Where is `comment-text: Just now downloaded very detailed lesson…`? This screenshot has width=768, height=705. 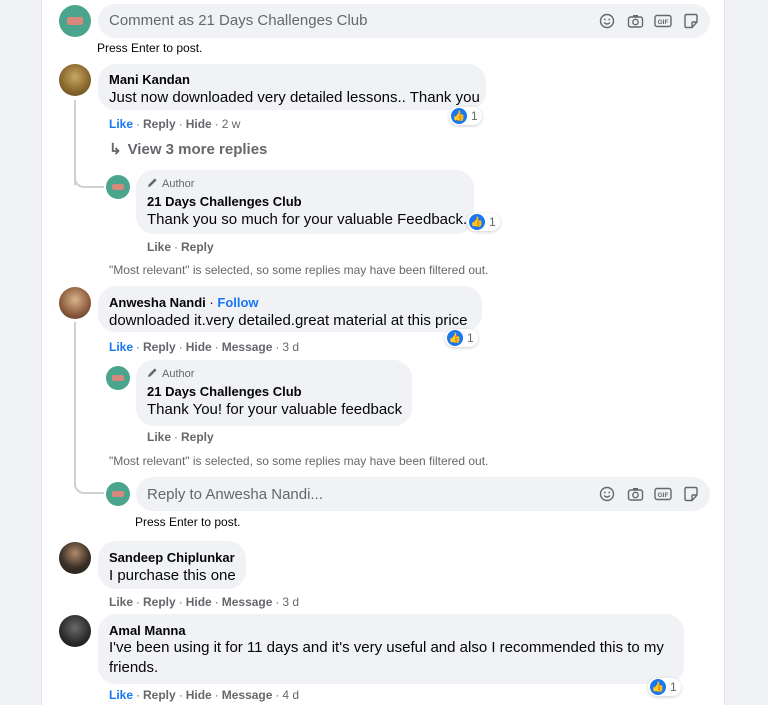 comment-text: Just now downloaded very detailed lesson… is located at coordinates (294, 97).